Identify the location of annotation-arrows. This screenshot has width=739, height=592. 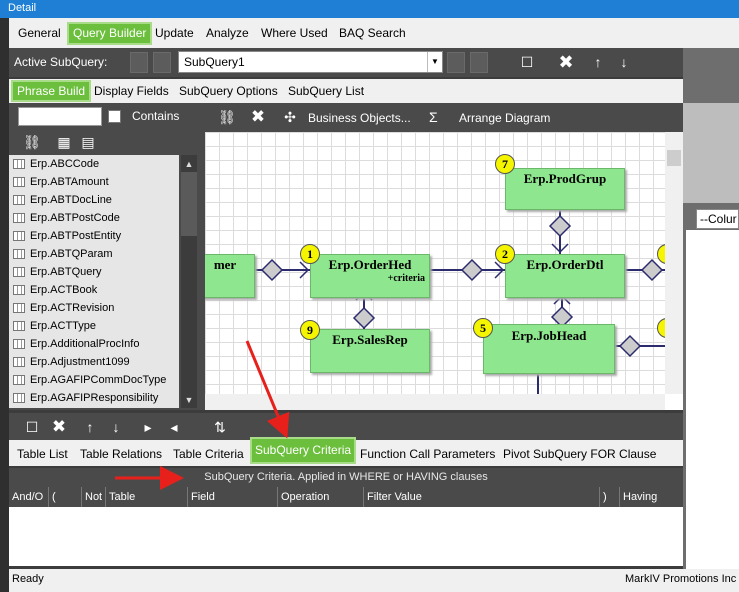
(202, 415).